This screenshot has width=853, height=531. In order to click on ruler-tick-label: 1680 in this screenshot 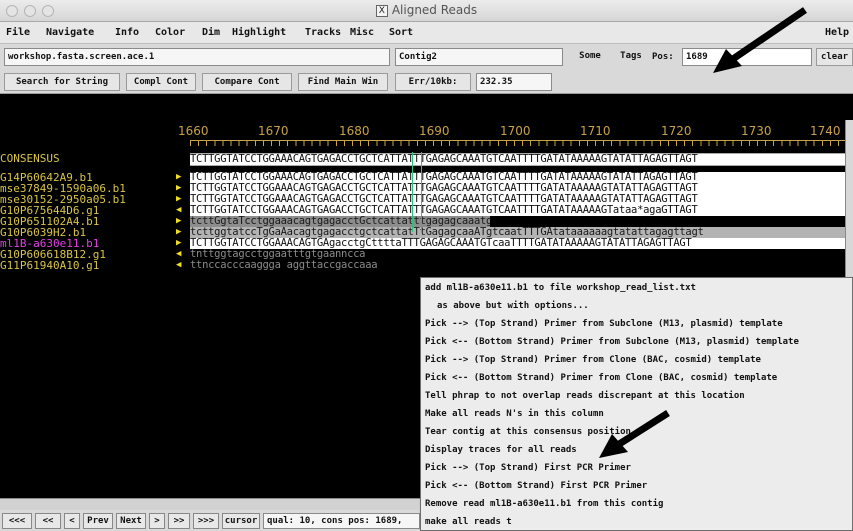, I will do `click(354, 131)`.